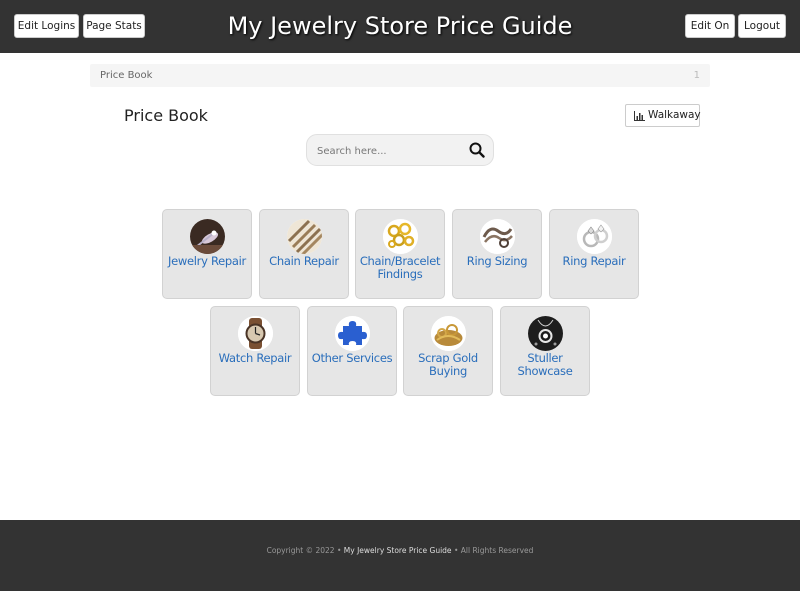 The image size is (800, 591). I want to click on watch-icon, so click(255, 333).